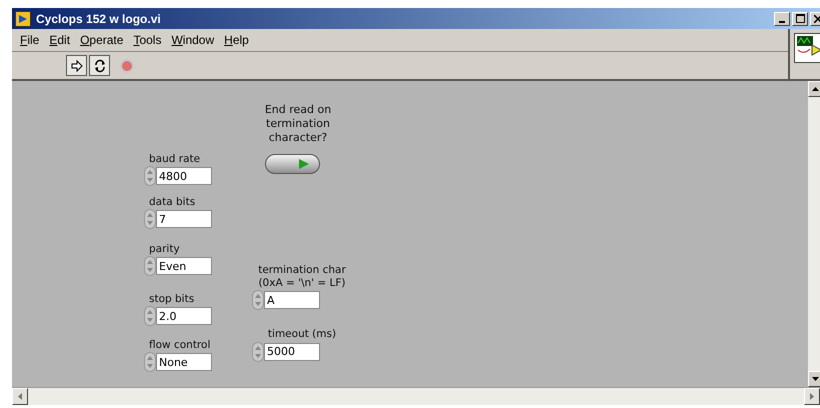 Image resolution: width=820 pixels, height=408 pixels. I want to click on scroll-right-button, so click(812, 396).